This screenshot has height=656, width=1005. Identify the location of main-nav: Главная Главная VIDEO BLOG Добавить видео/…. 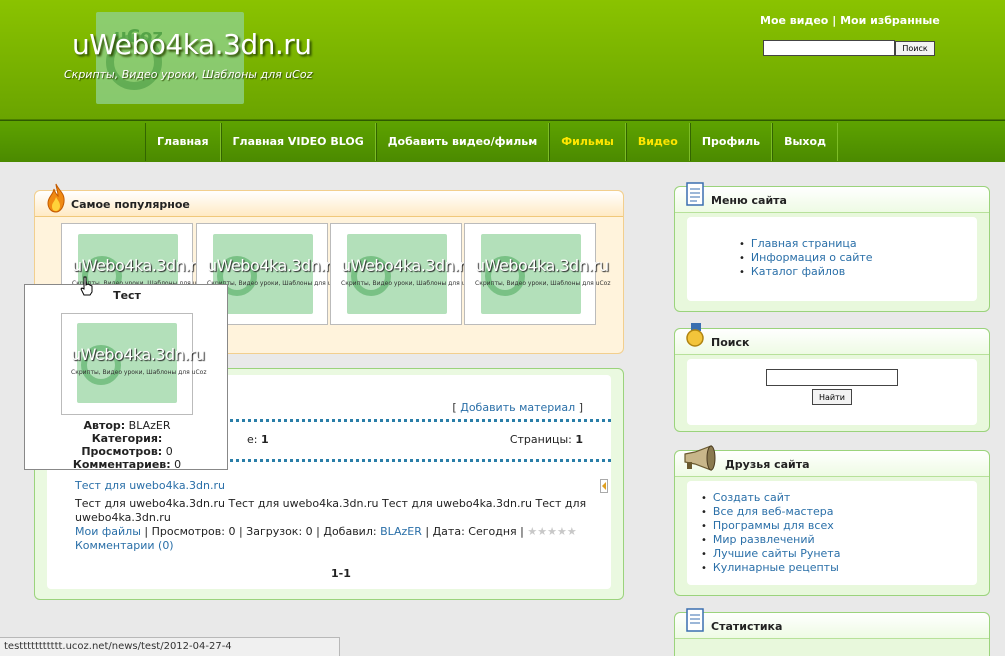
(502, 141).